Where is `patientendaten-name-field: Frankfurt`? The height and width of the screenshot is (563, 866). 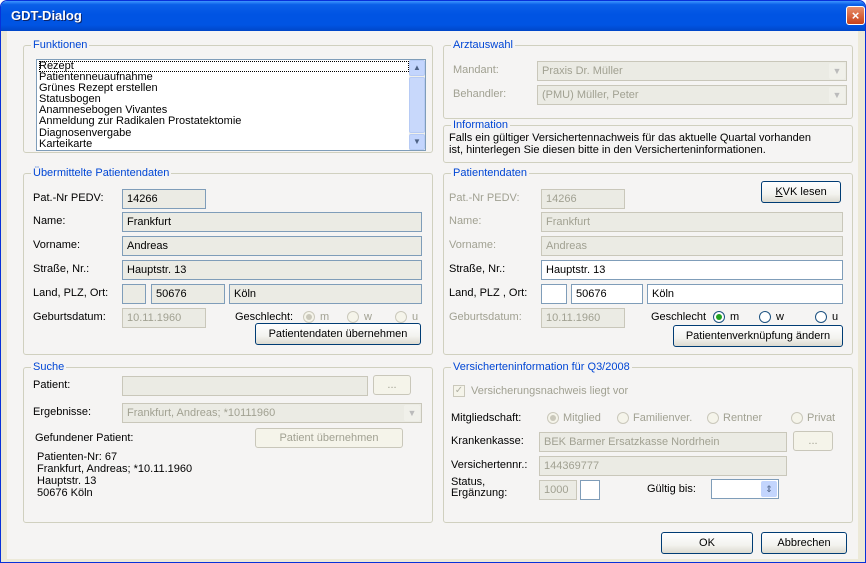 patientendaten-name-field: Frankfurt is located at coordinates (692, 222).